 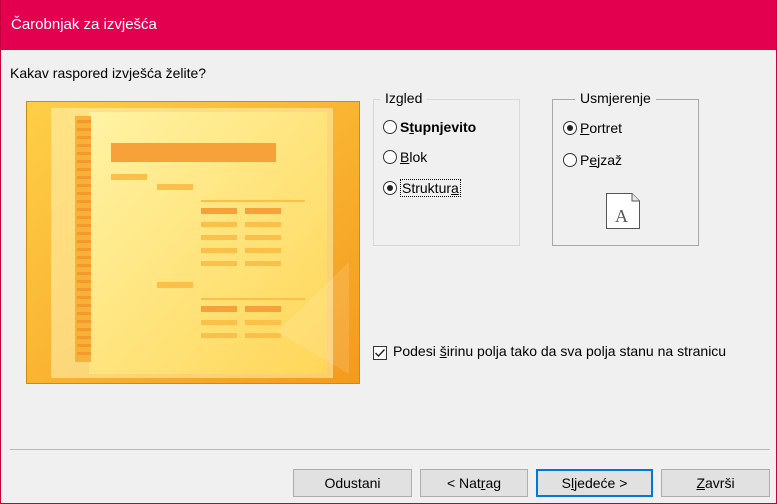 I want to click on radio-blok: Blok, so click(x=405, y=157).